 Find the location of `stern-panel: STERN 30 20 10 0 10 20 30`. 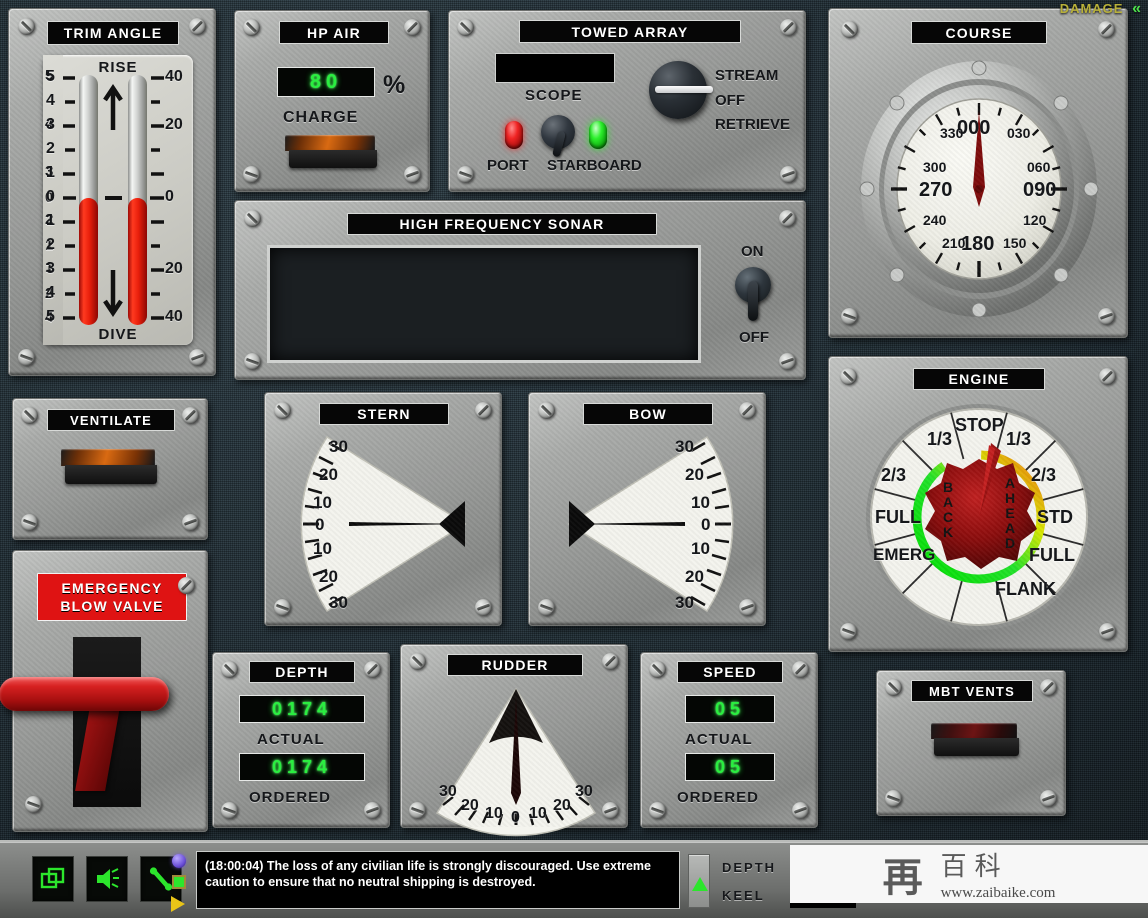

stern-panel: STERN 30 20 10 0 10 20 30 is located at coordinates (383, 509).